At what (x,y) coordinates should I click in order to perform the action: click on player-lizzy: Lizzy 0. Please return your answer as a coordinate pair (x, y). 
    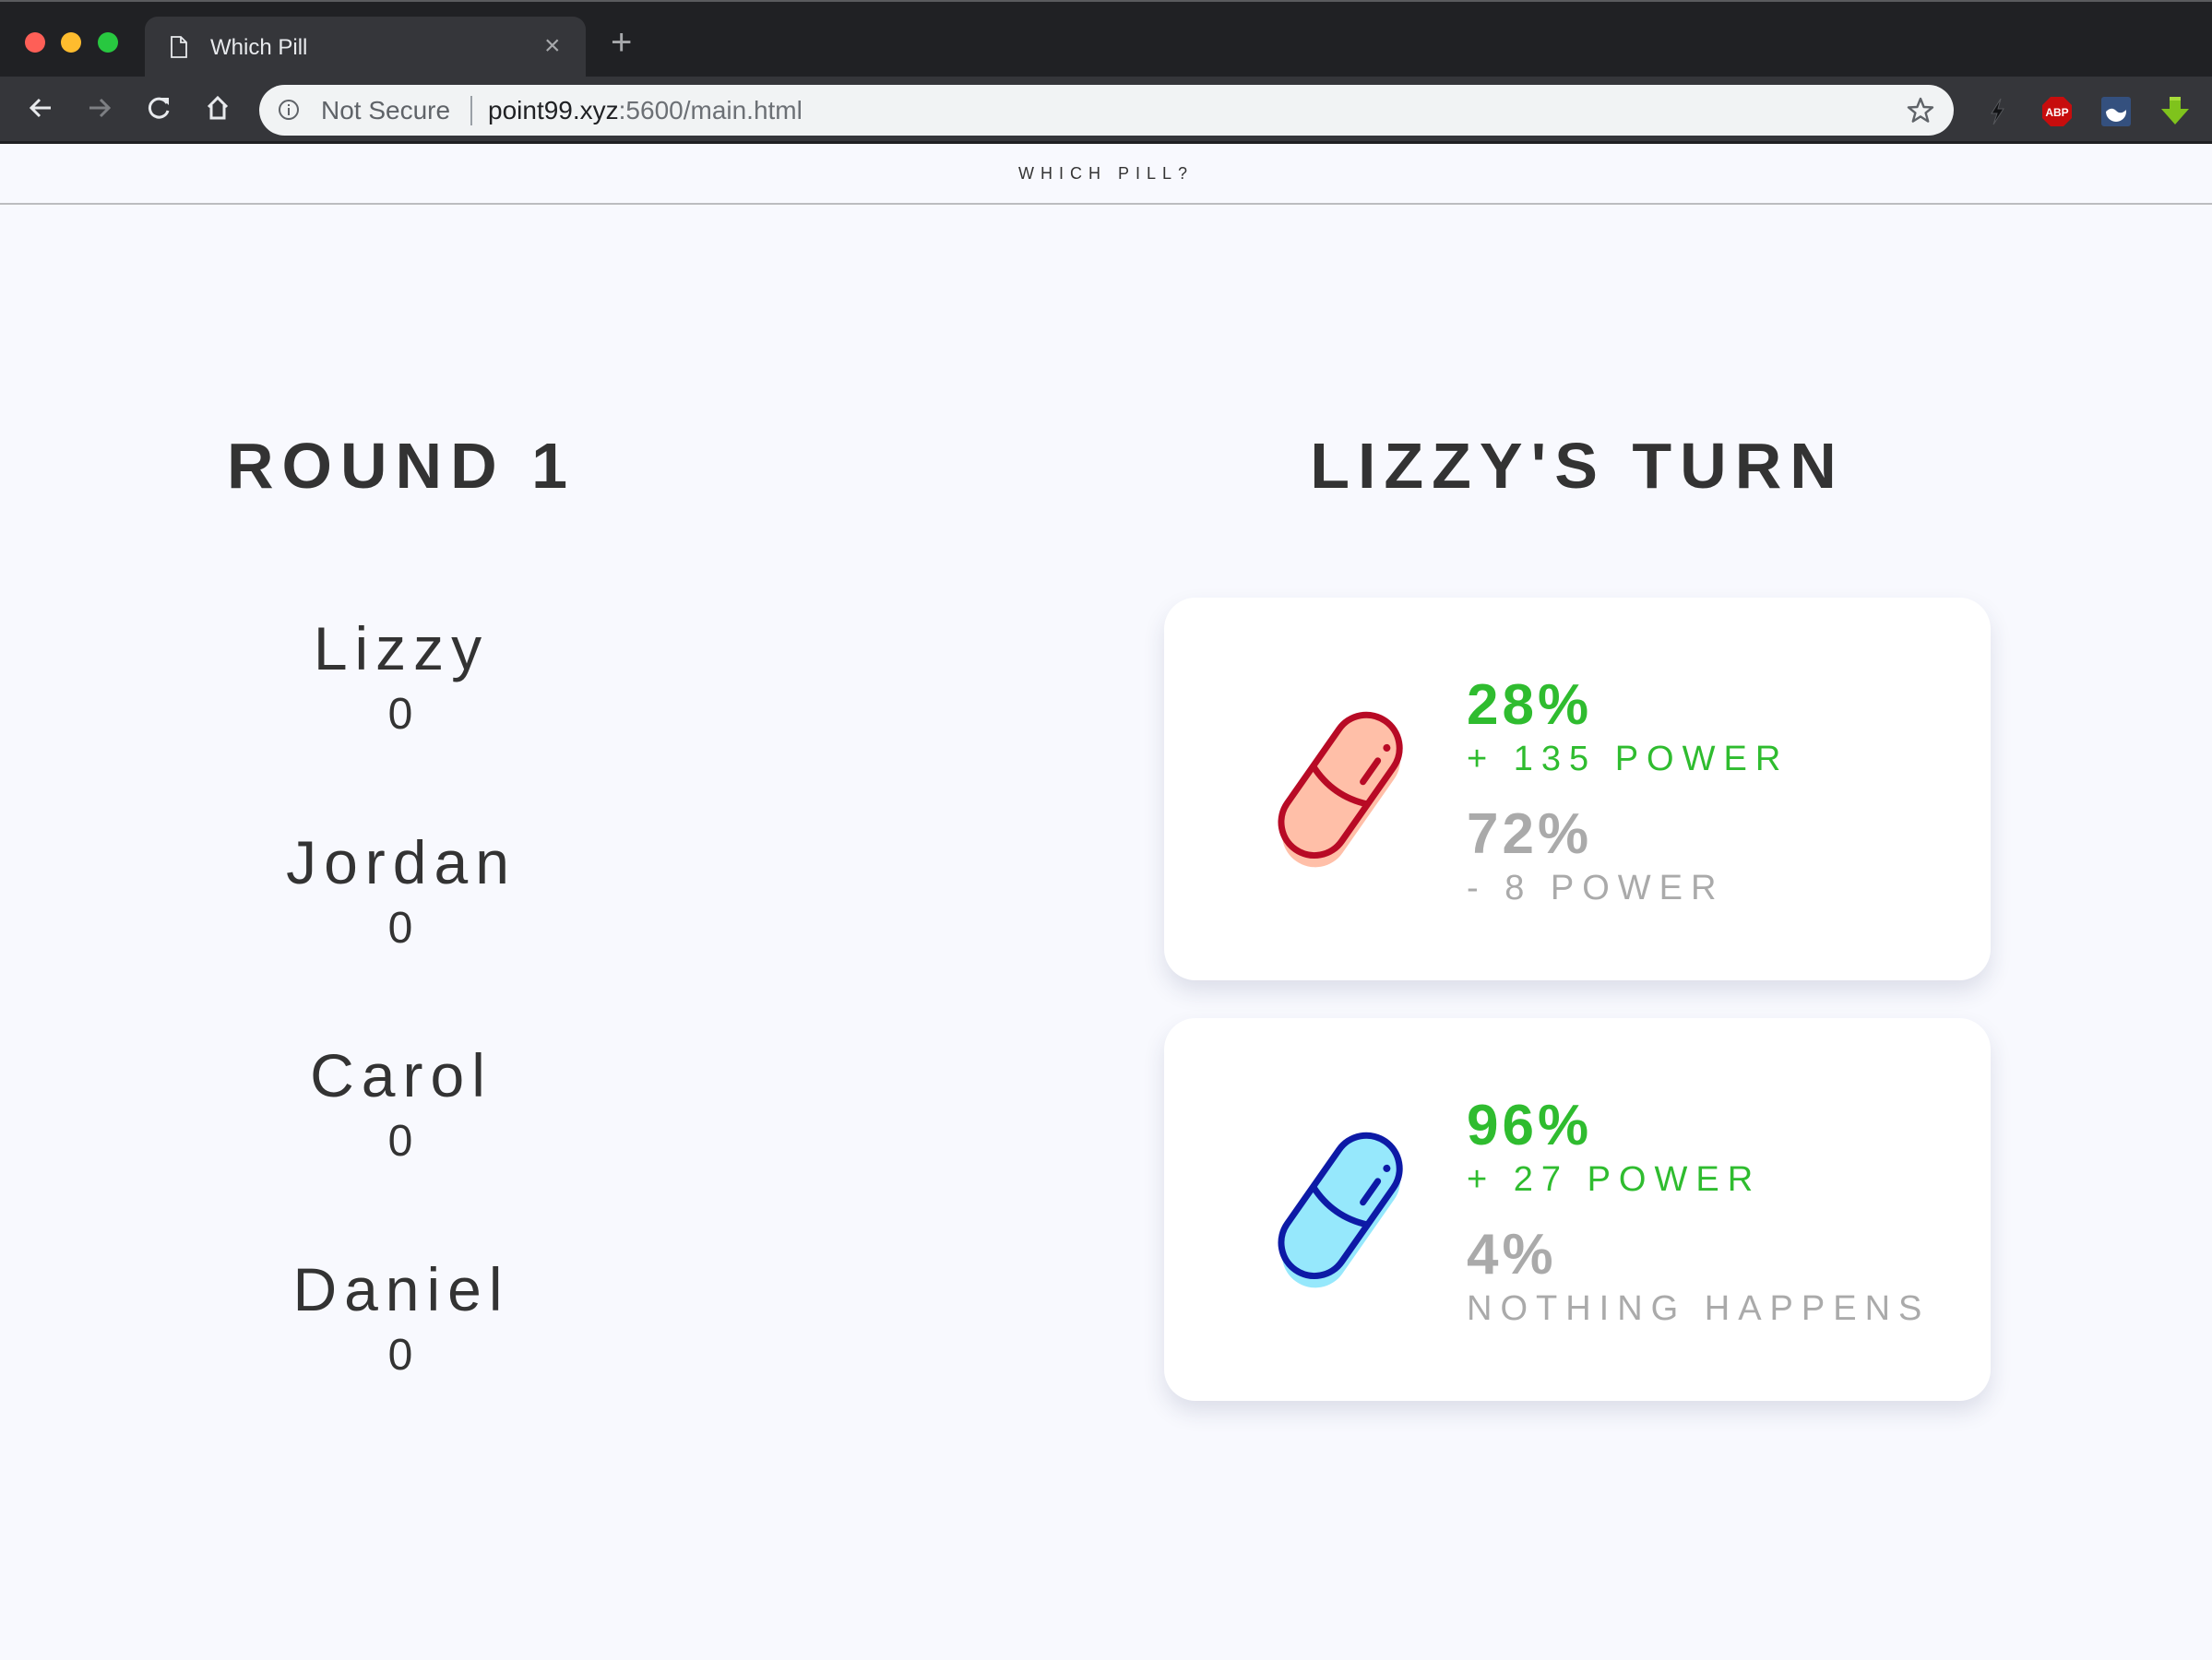
    Looking at the image, I should click on (402, 676).